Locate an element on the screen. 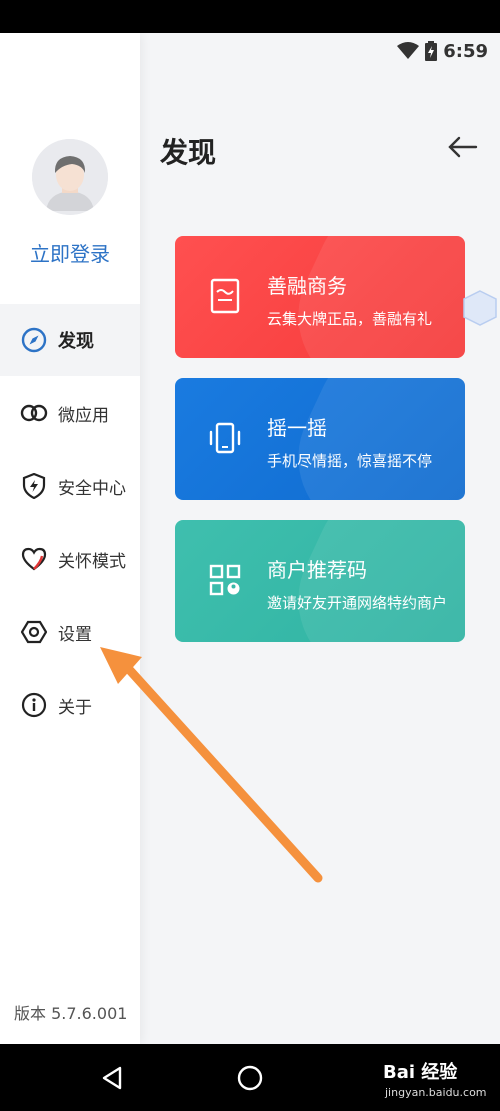 Image resolution: width=500 pixels, height=1111 pixels. sidebar-item-about: 关于 is located at coordinates (70, 705).